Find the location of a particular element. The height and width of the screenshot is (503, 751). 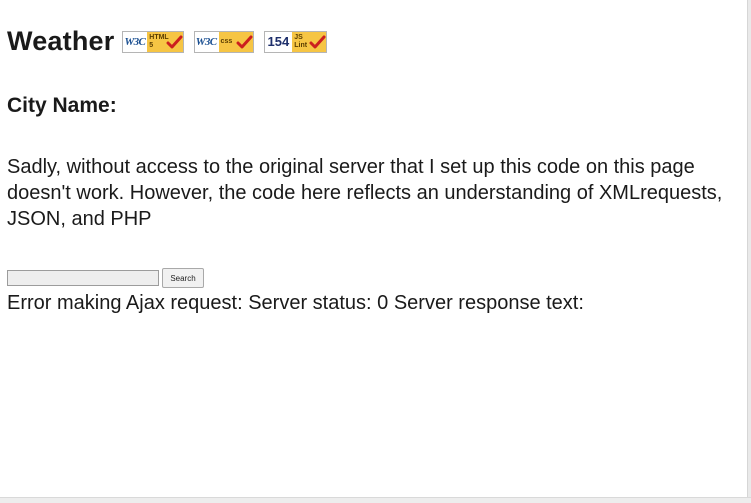

search-button: Search is located at coordinates (183, 278).